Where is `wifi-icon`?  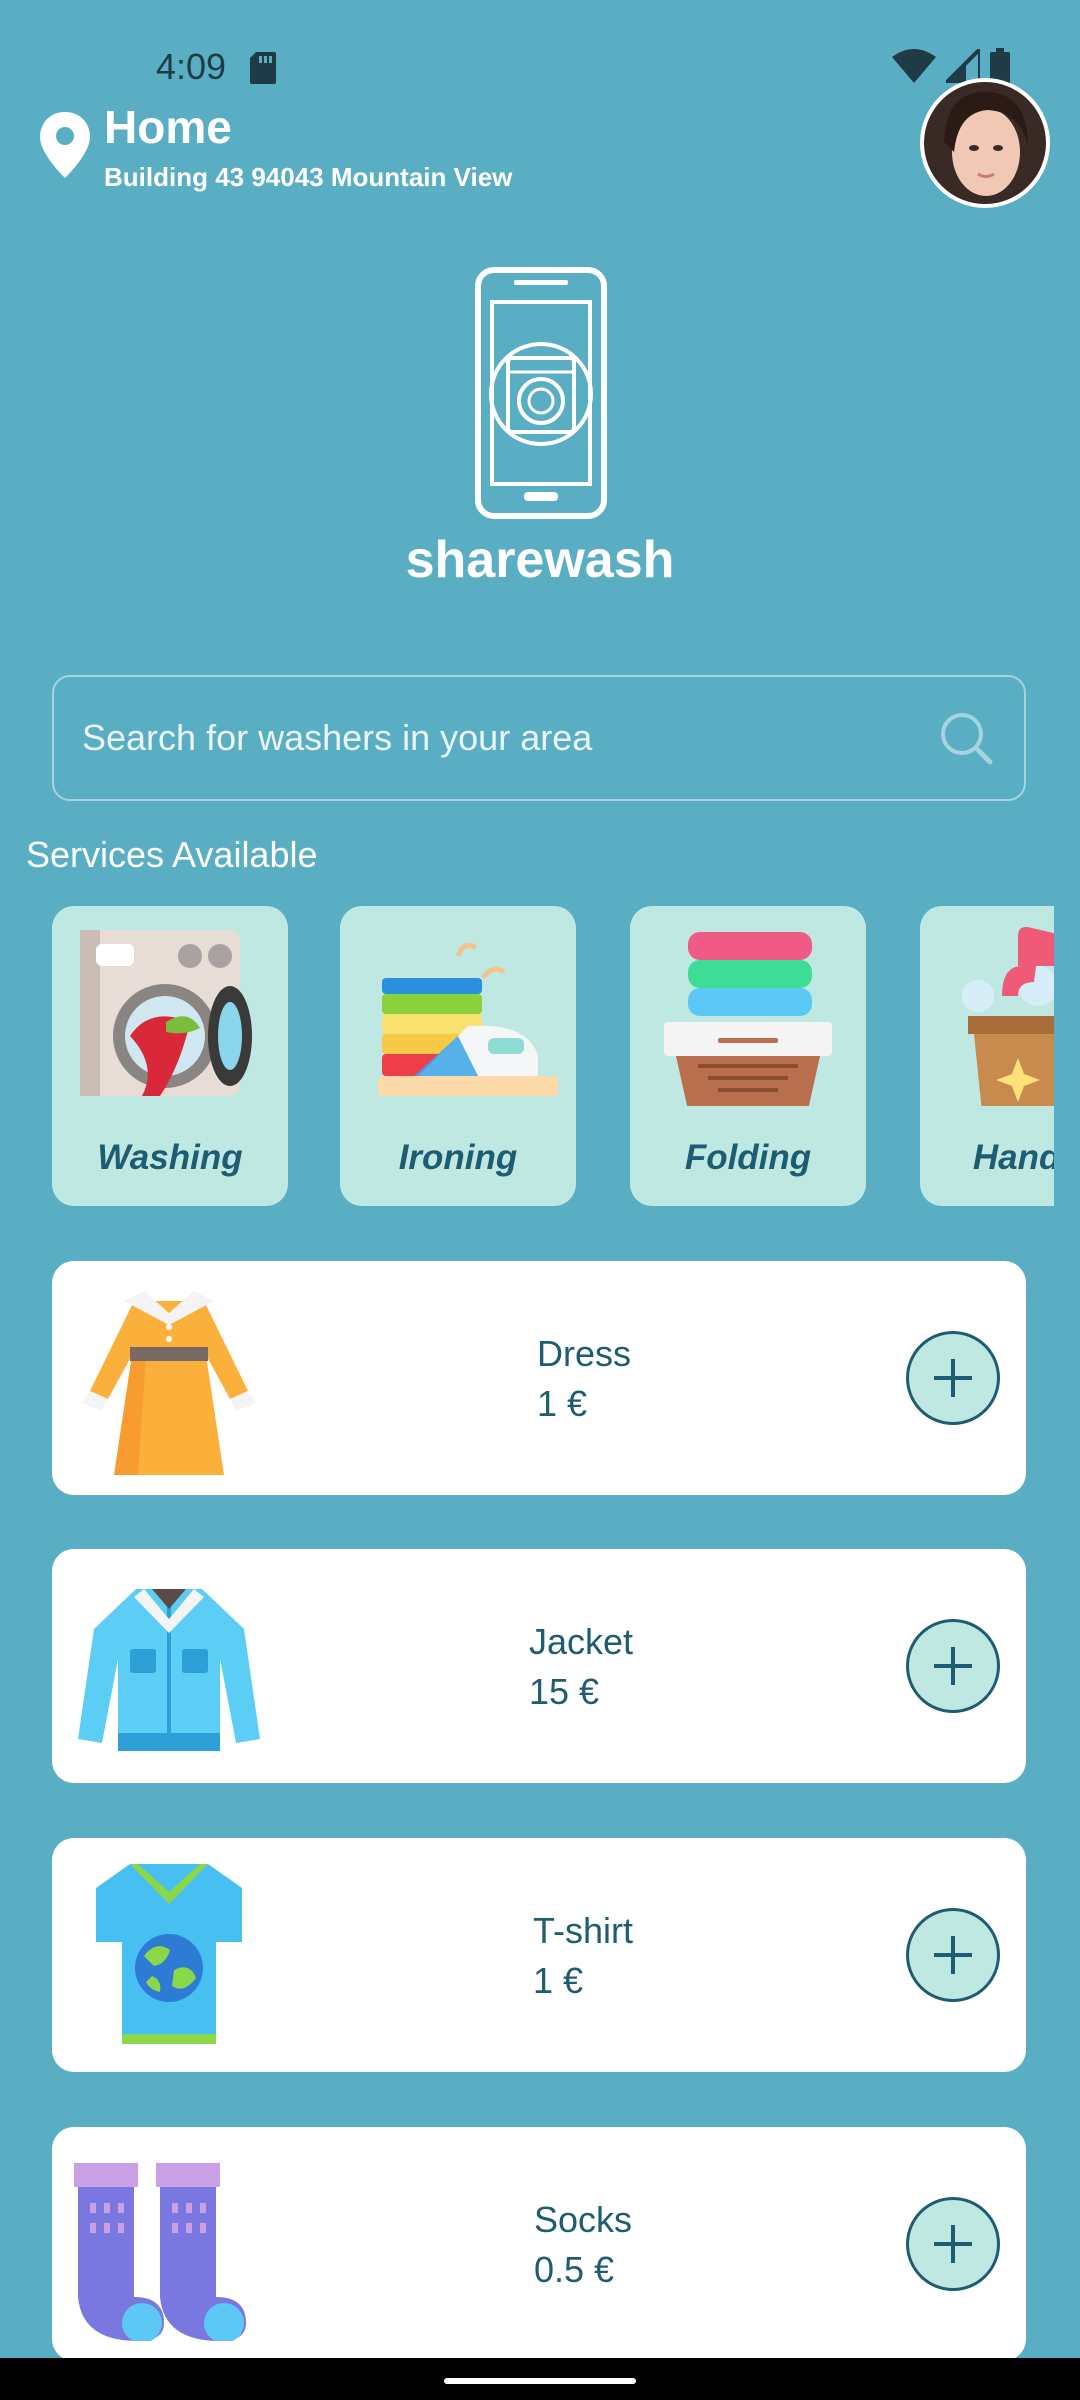 wifi-icon is located at coordinates (914, 66).